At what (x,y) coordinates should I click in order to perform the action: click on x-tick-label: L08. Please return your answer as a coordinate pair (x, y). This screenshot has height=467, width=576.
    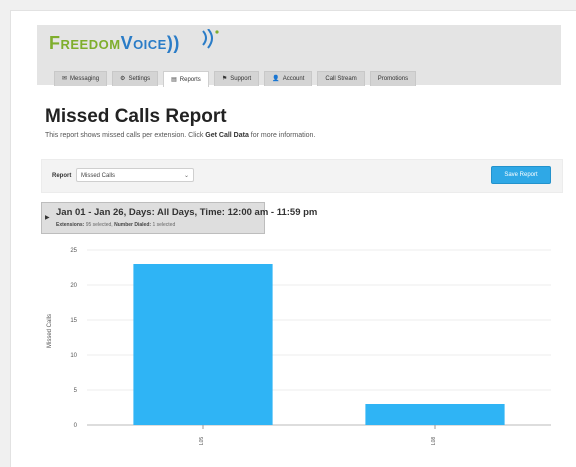
    Looking at the image, I should click on (434, 441).